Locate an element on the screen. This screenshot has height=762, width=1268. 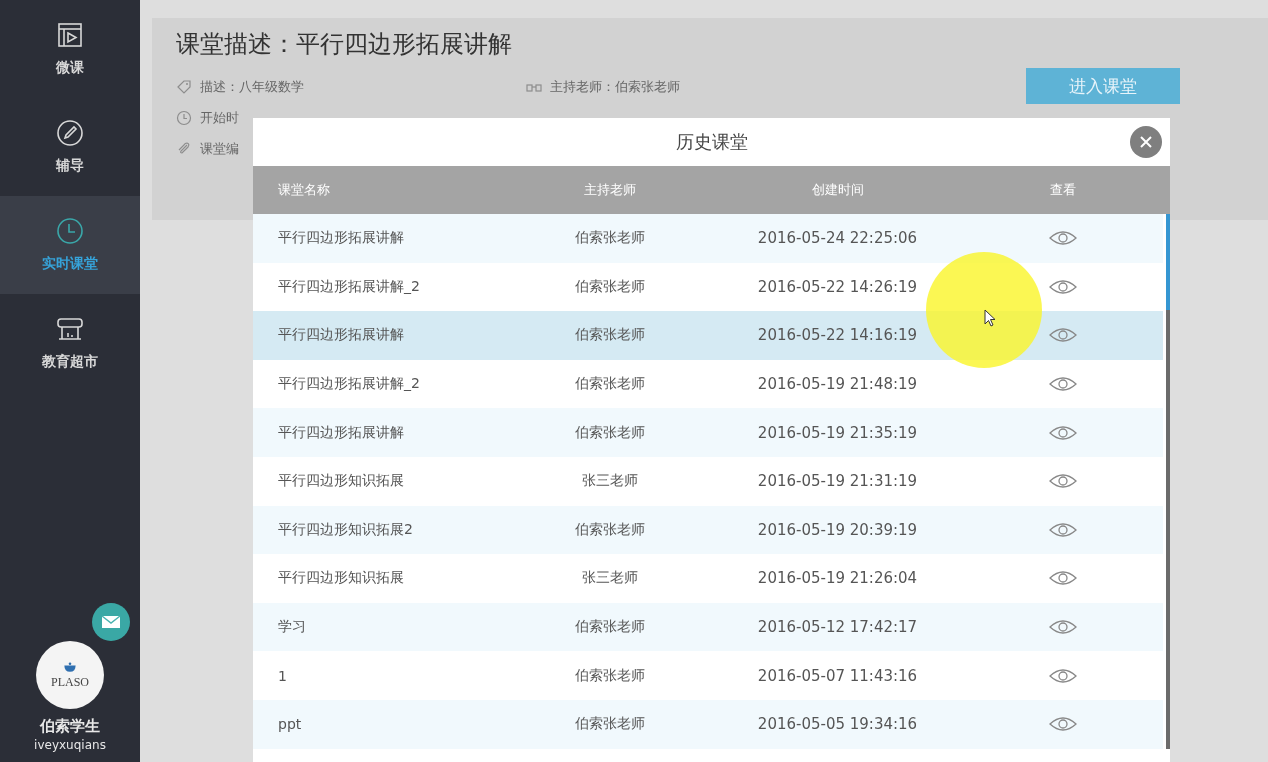
avatar: PLASO is located at coordinates (70, 675).